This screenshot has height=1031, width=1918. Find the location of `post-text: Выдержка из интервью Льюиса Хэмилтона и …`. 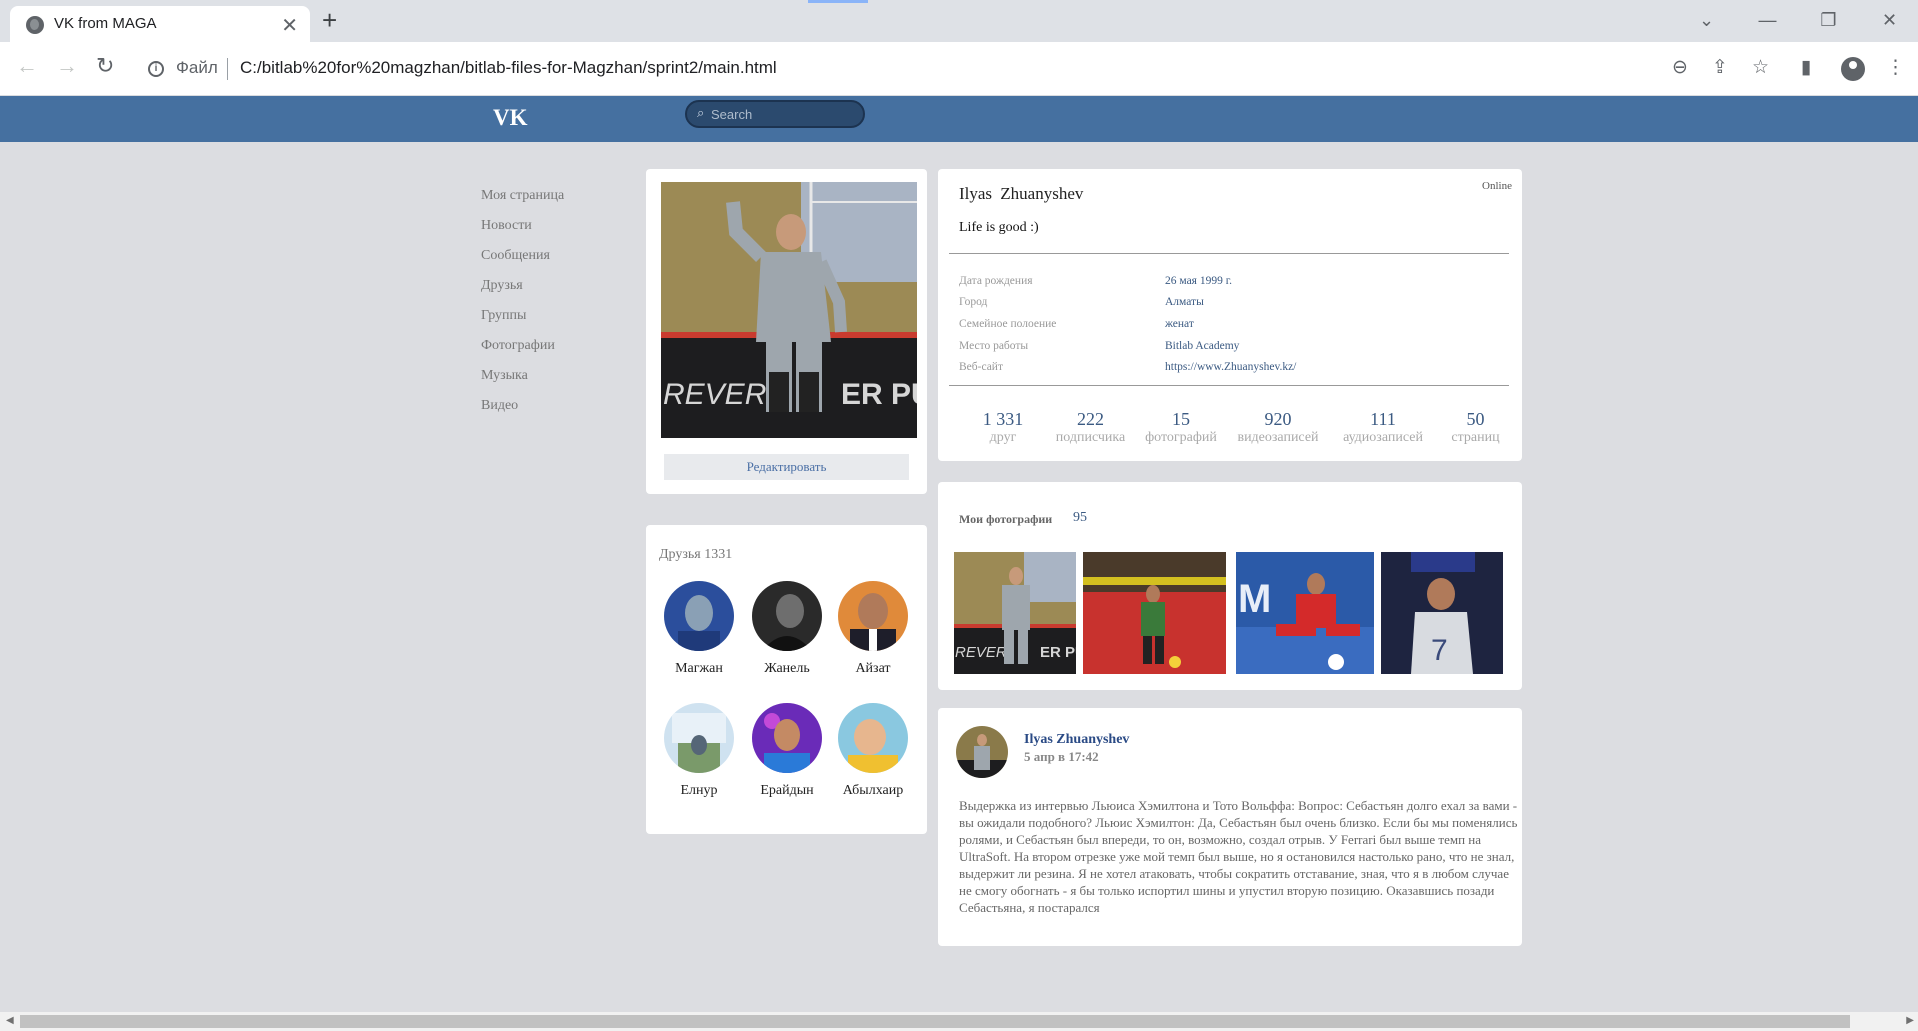

post-text: Выдержка из интервью Льюиса Хэмилтона и … is located at coordinates (1238, 856).